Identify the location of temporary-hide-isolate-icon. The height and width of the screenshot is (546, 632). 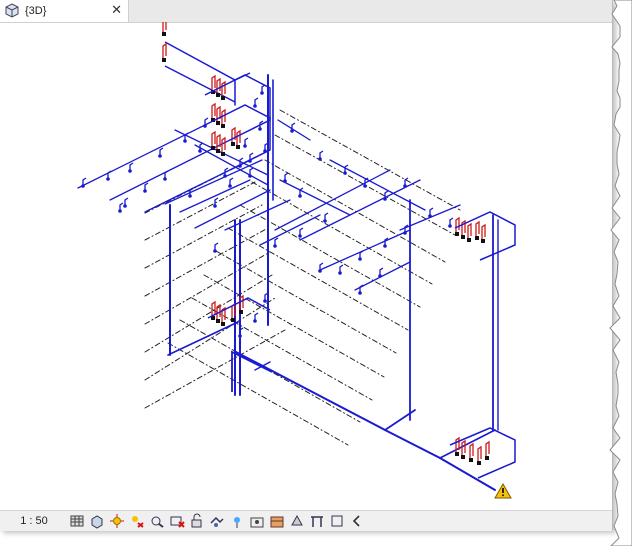
(216, 521).